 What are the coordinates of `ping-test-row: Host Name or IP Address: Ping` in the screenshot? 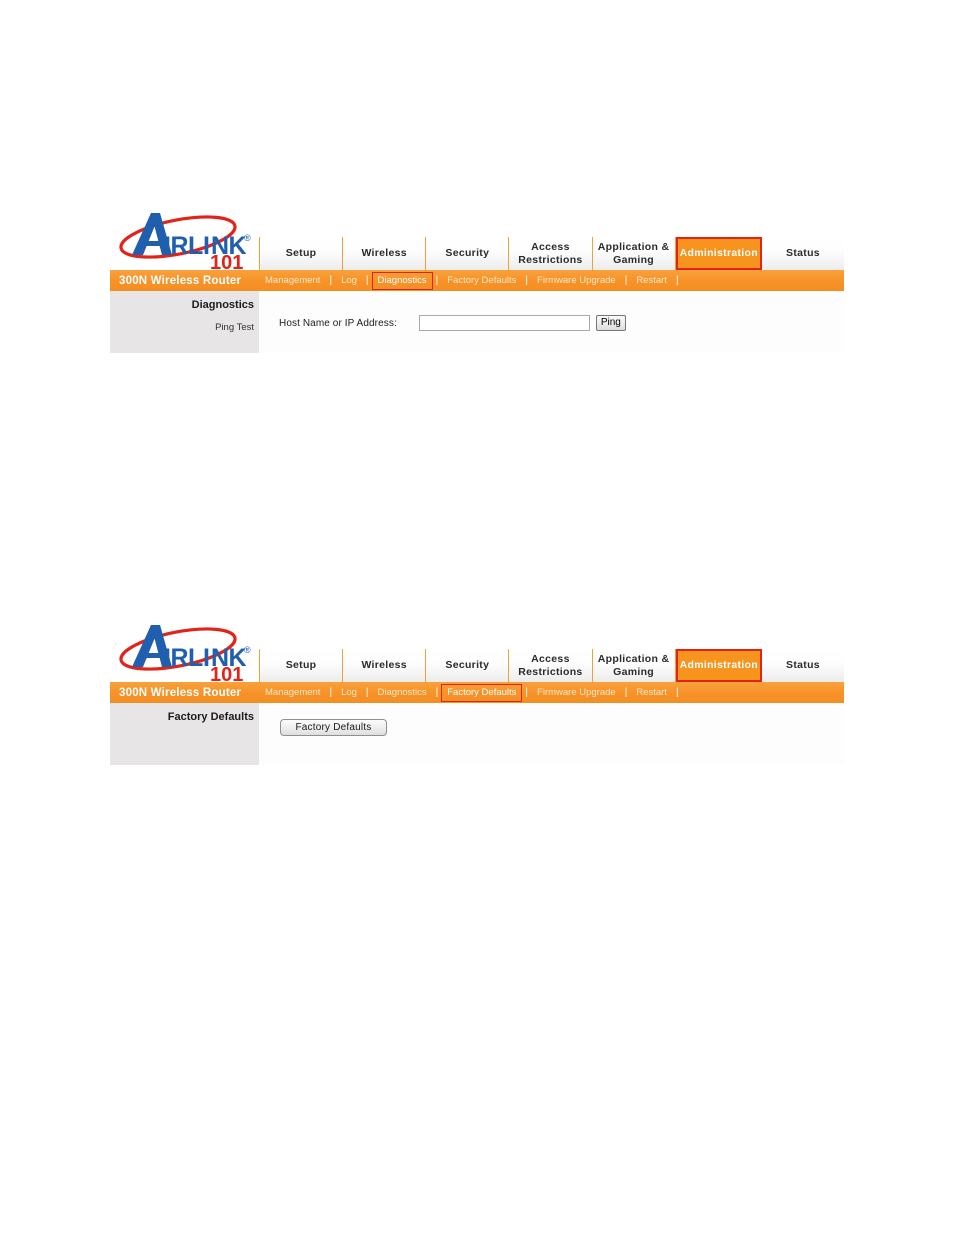 It's located at (452, 323).